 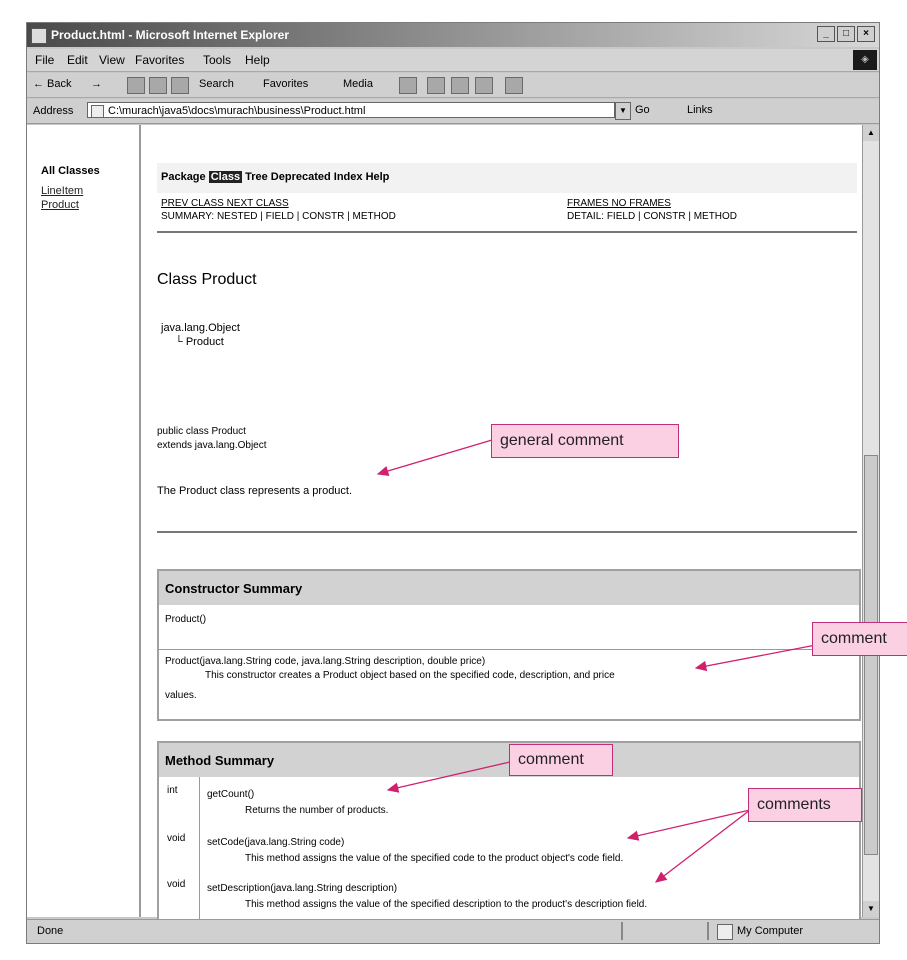 I want to click on go-button: Go, so click(x=642, y=110).